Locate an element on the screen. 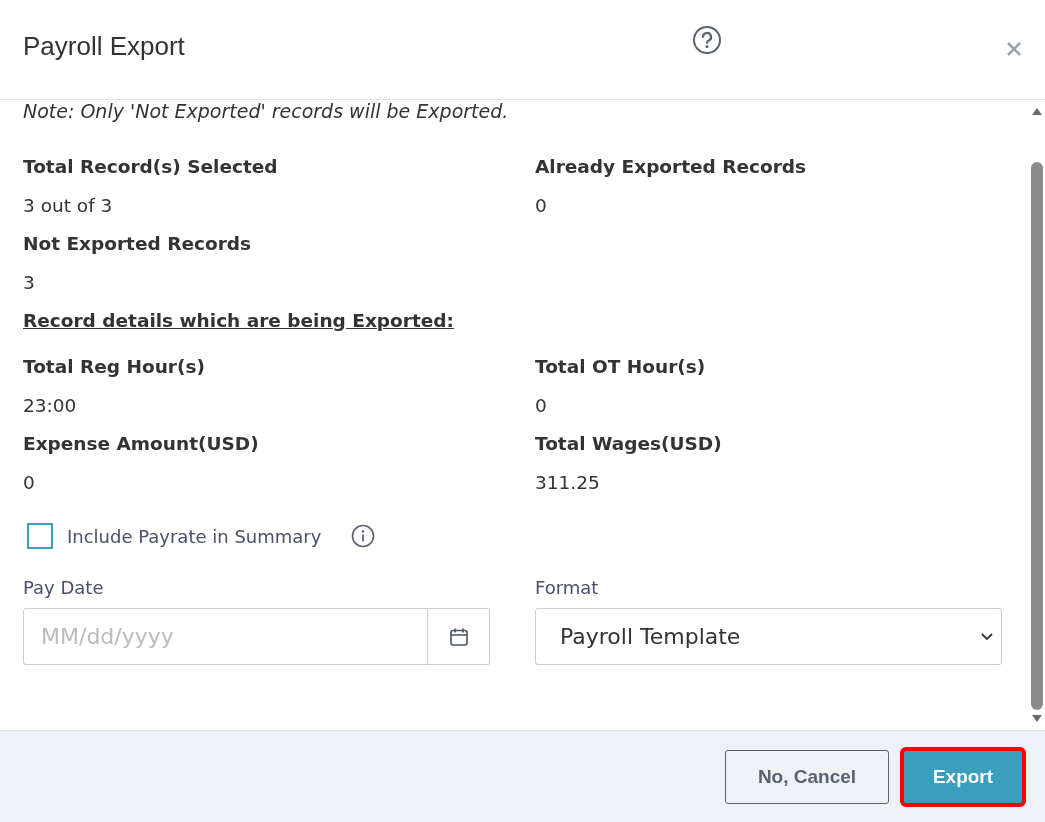 This screenshot has width=1045, height=822. field-value: 3 is located at coordinates (29, 283).